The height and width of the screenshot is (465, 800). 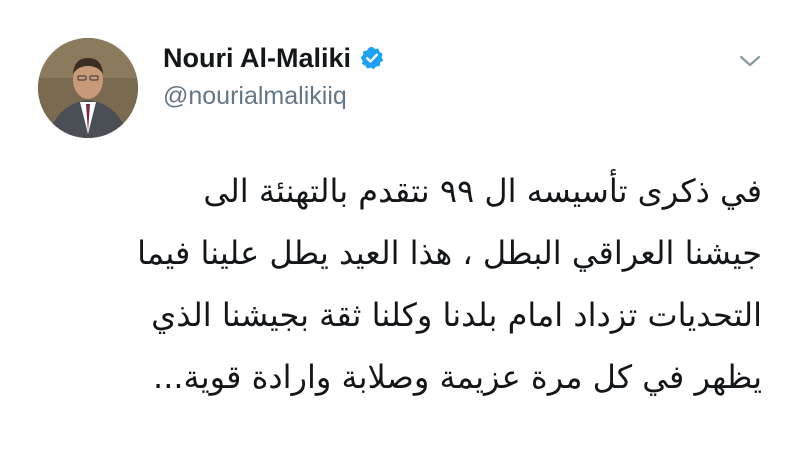 What do you see at coordinates (372, 58) in the screenshot?
I see `verified-badge-icon` at bounding box center [372, 58].